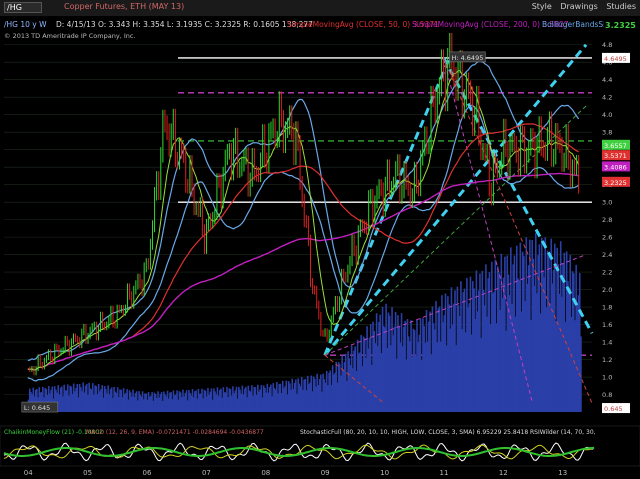 This screenshot has height=479, width=640. I want to click on y-tick-label: 1.4, so click(607, 343).